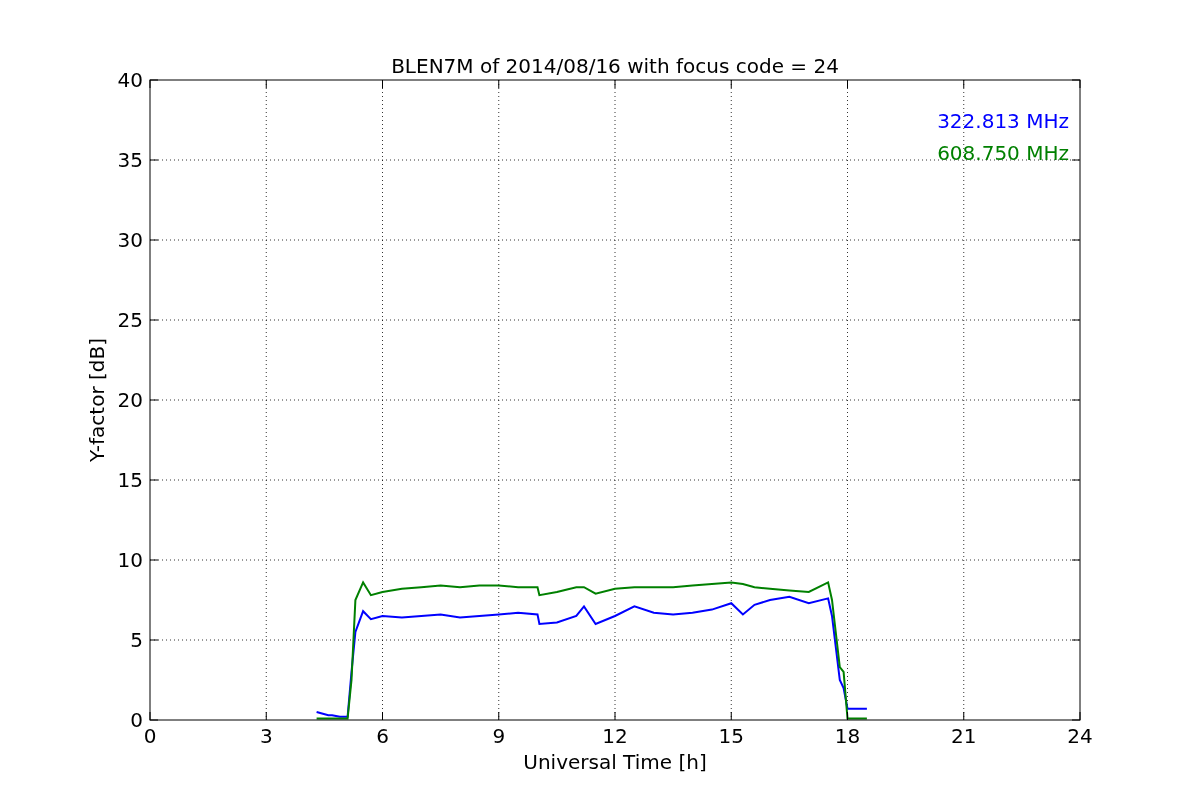 This screenshot has width=1200, height=800. I want to click on x-tick-label: 21, so click(964, 736).